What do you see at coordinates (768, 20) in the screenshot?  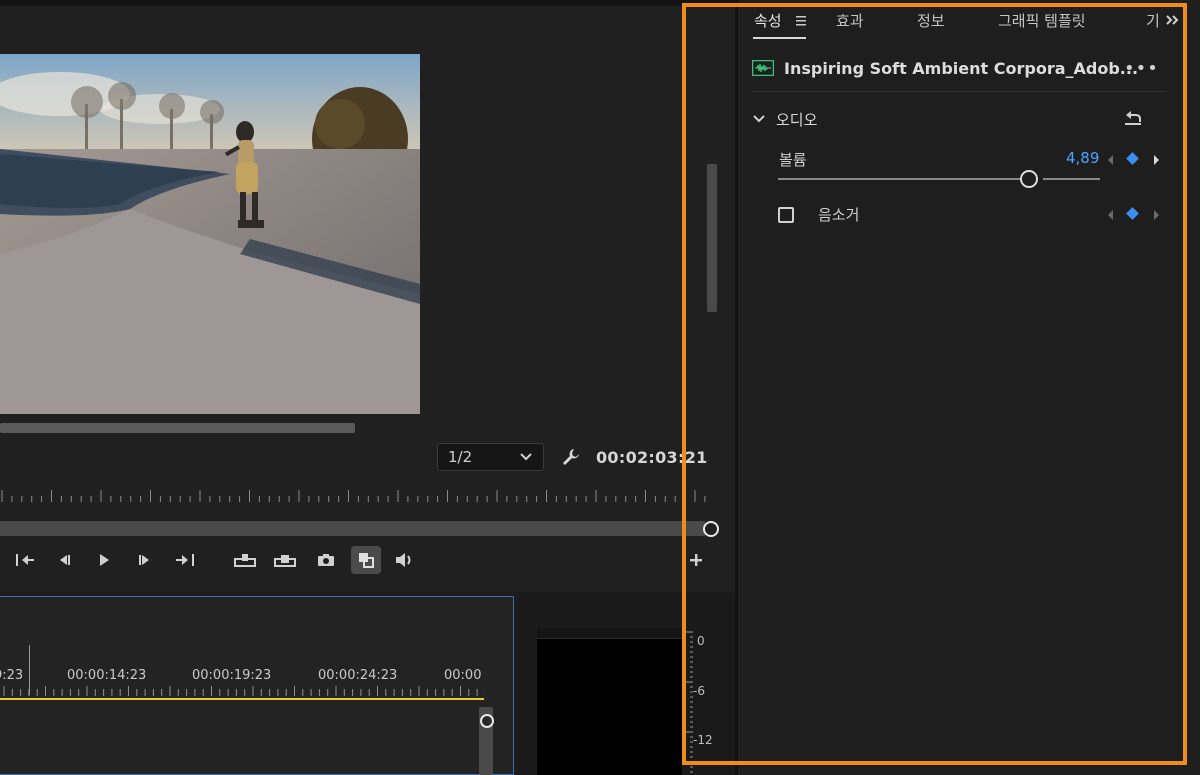 I see `tab-properties: 속성` at bounding box center [768, 20].